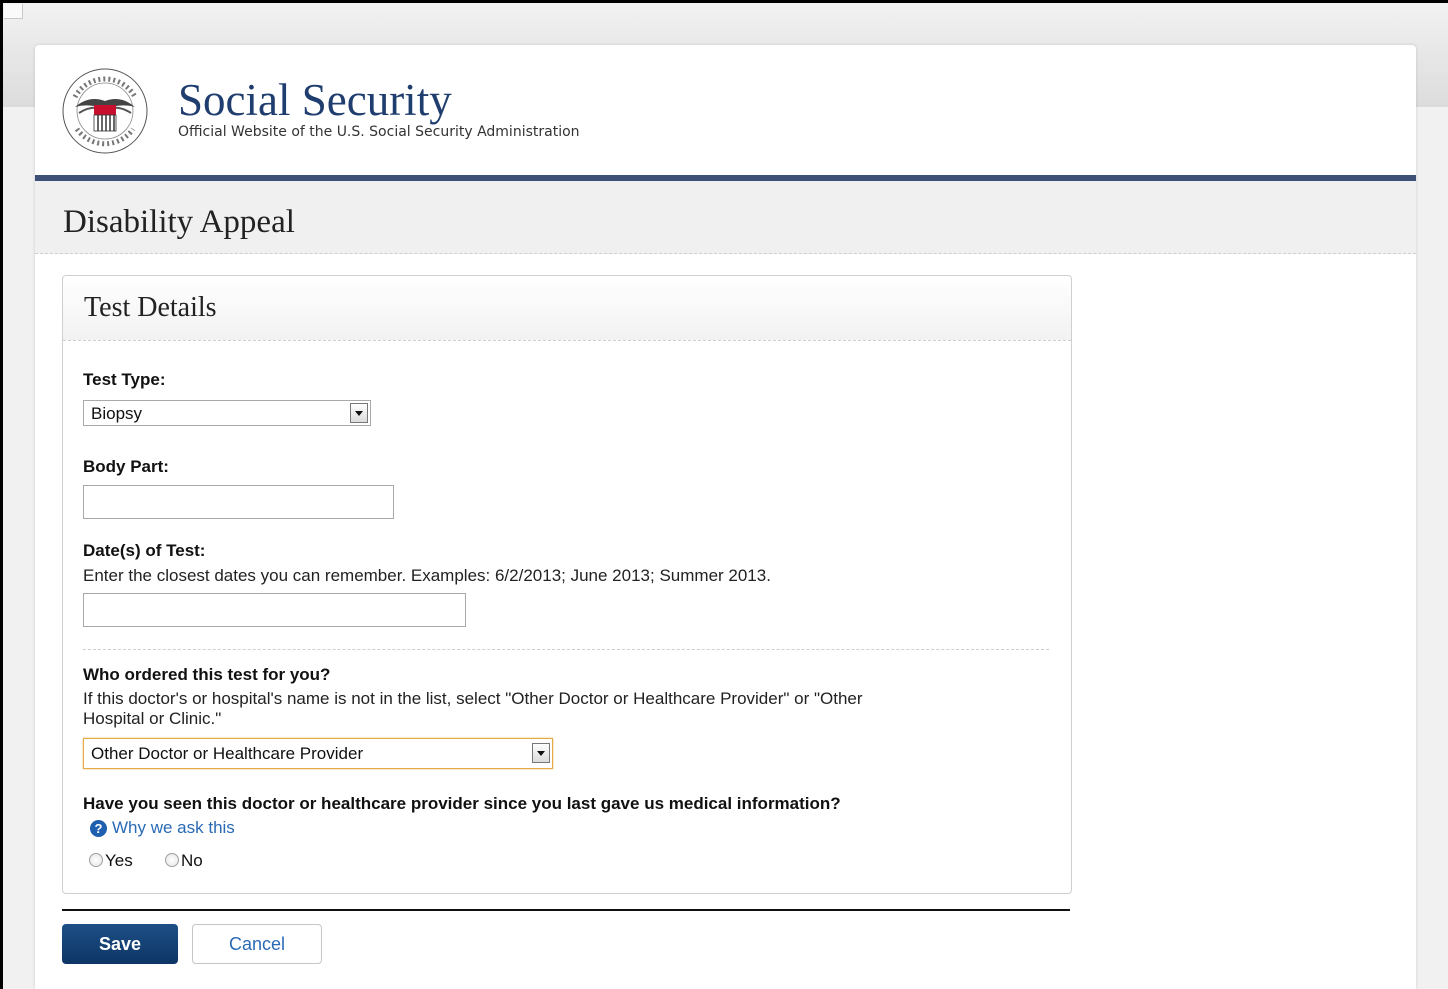  What do you see at coordinates (192, 861) in the screenshot?
I see `radio-no-label: No` at bounding box center [192, 861].